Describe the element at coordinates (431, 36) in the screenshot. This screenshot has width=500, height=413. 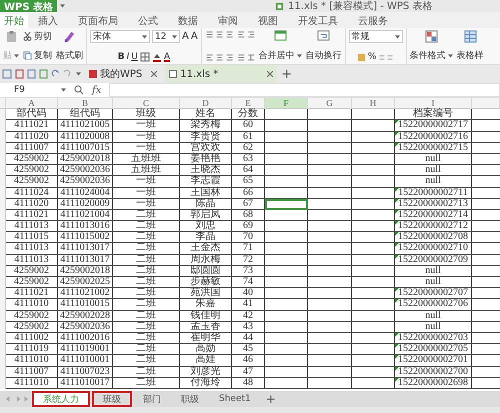
I see `conditional-format-icon` at that location.